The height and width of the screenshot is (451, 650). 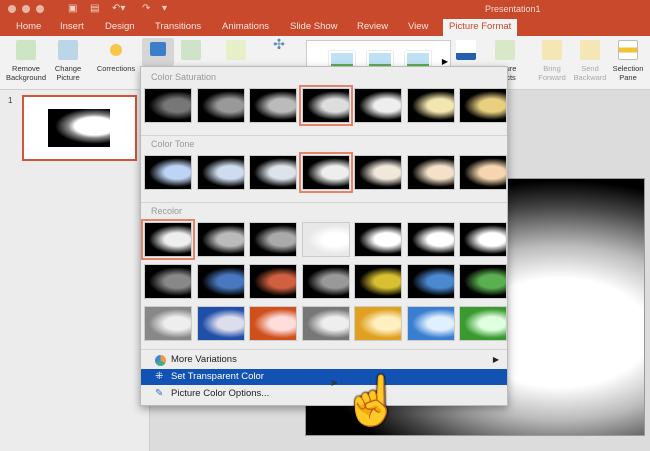 I want to click on gallery-next-icon: ▶, so click(x=445, y=61).